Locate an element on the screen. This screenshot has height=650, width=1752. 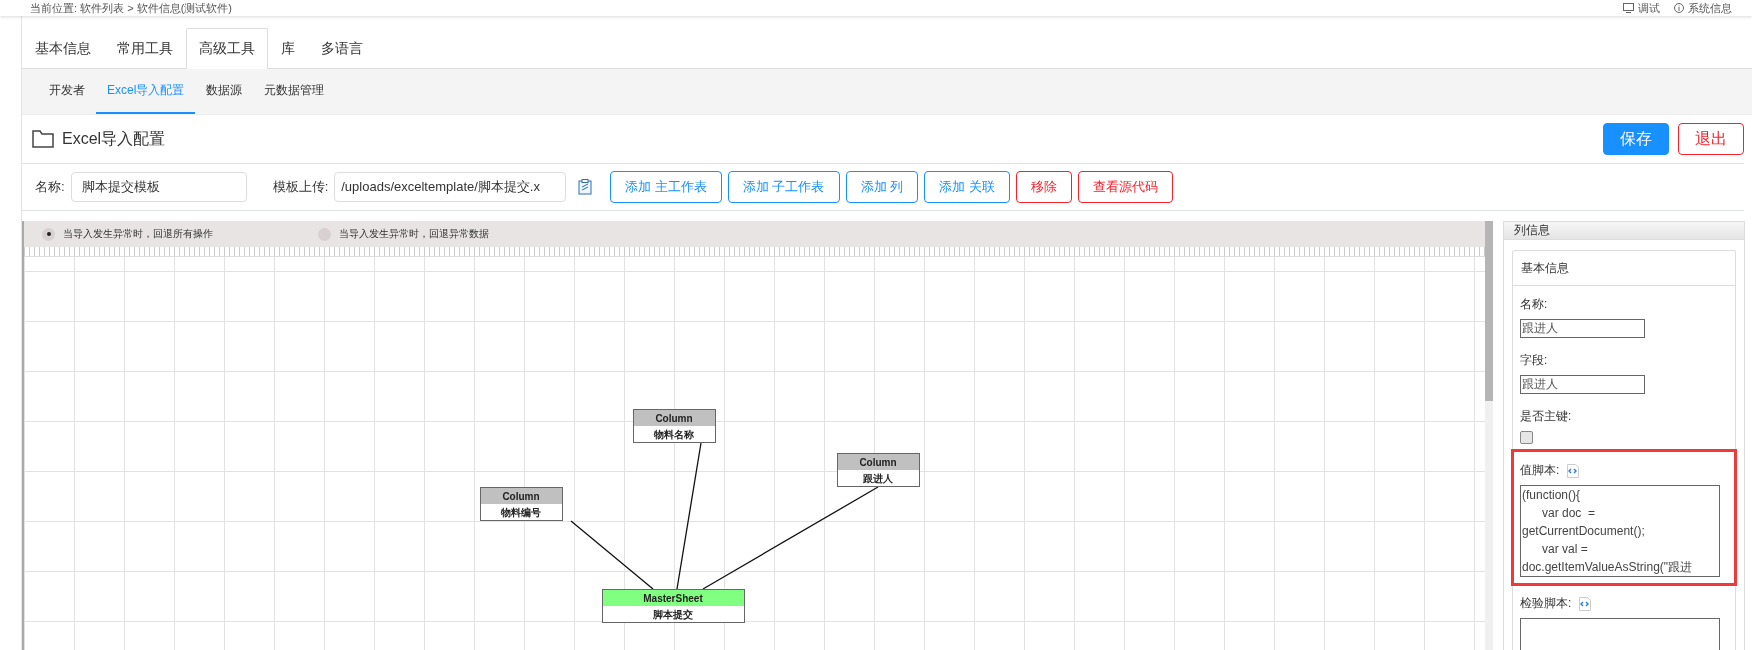
sub-tab: 元数据管理 is located at coordinates (294, 91).